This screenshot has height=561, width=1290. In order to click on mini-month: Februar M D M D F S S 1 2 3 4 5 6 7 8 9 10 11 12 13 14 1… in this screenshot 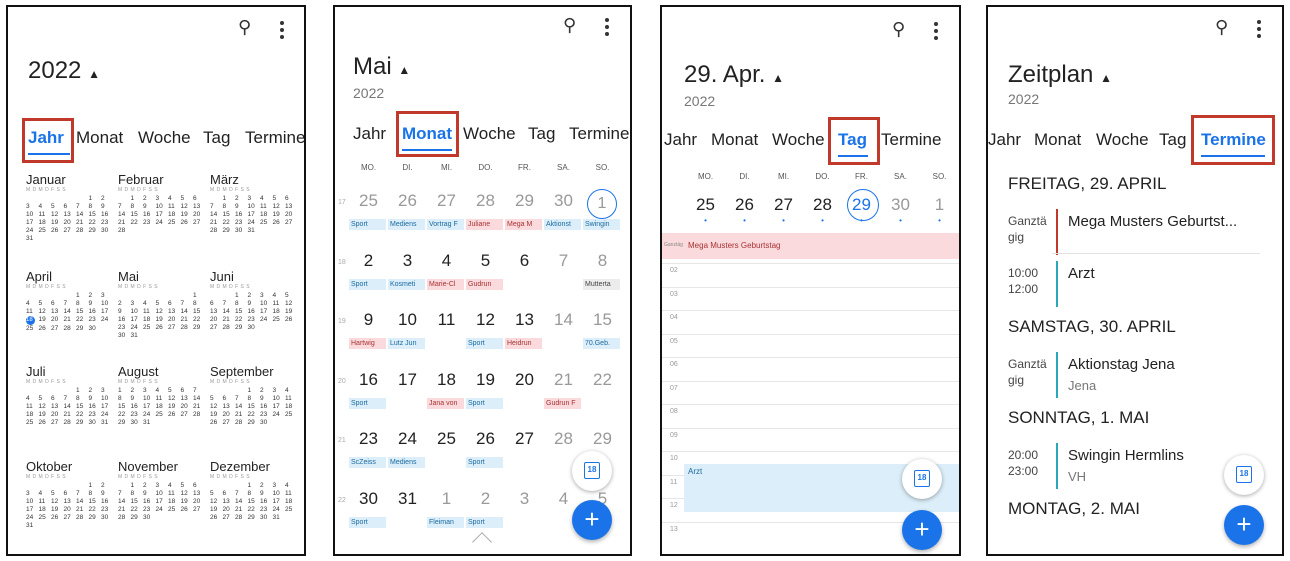, I will do `click(162, 203)`.